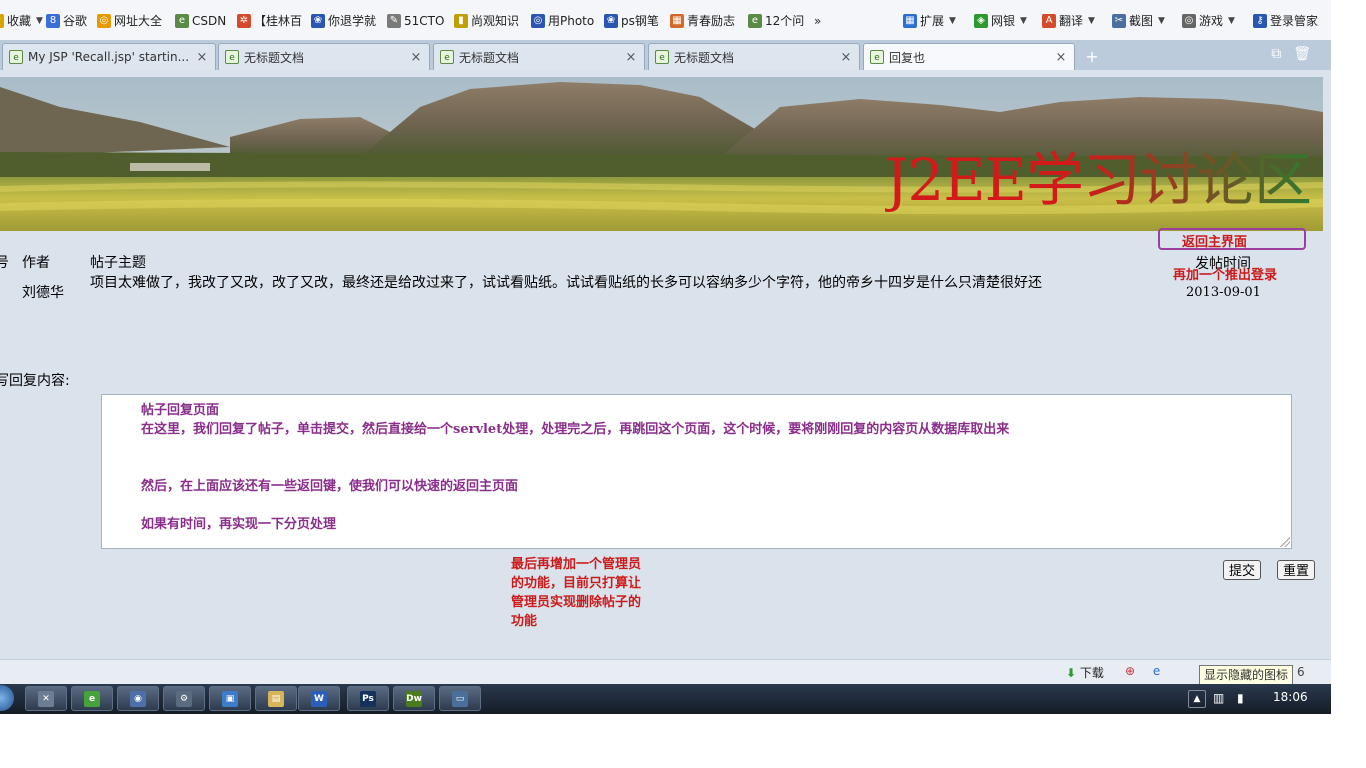 The width and height of the screenshot is (1366, 768). What do you see at coordinates (1260, 21) in the screenshot?
I see `key-icon: ⚷` at bounding box center [1260, 21].